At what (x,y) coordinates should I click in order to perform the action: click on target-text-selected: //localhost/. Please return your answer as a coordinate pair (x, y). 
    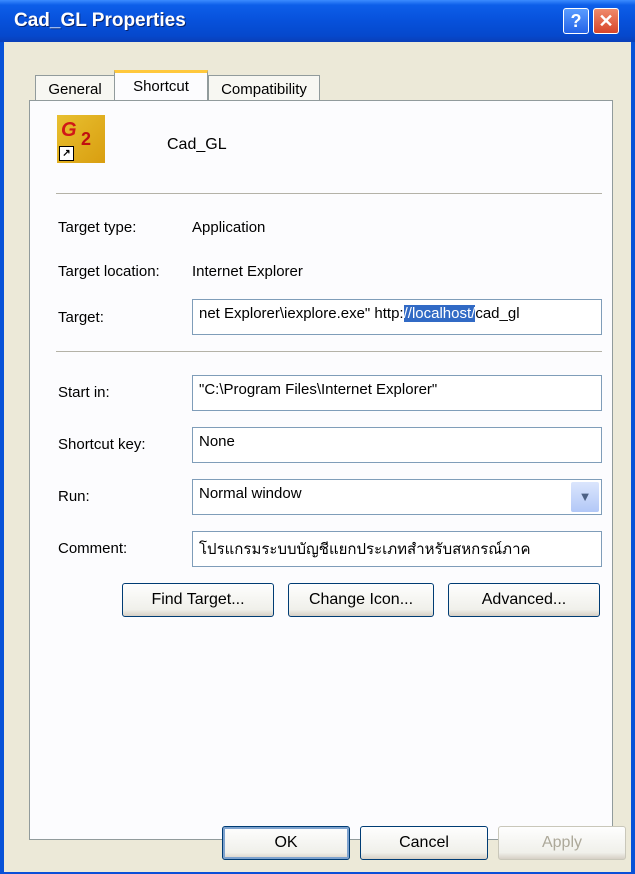
    Looking at the image, I should click on (439, 313).